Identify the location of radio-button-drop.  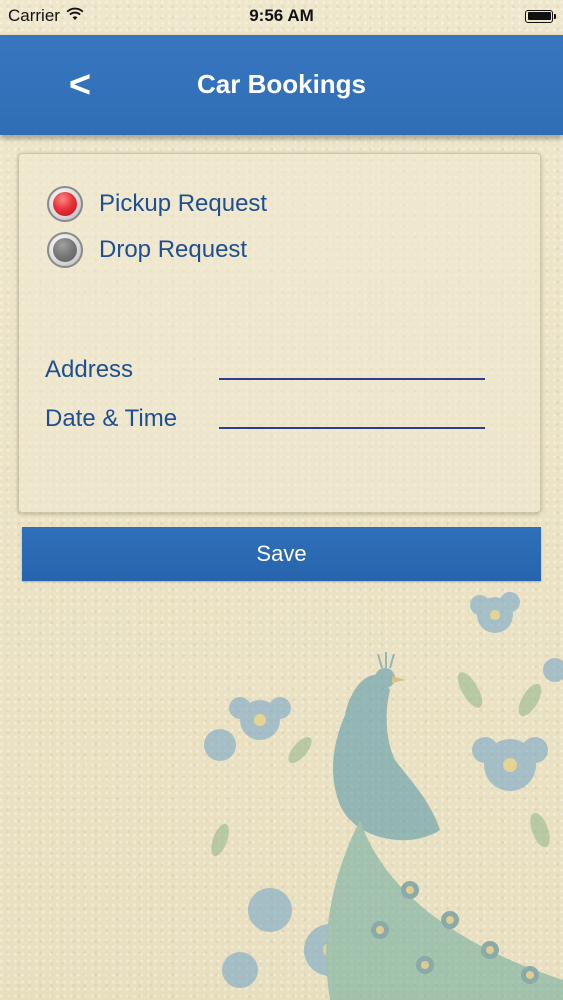
(65, 250).